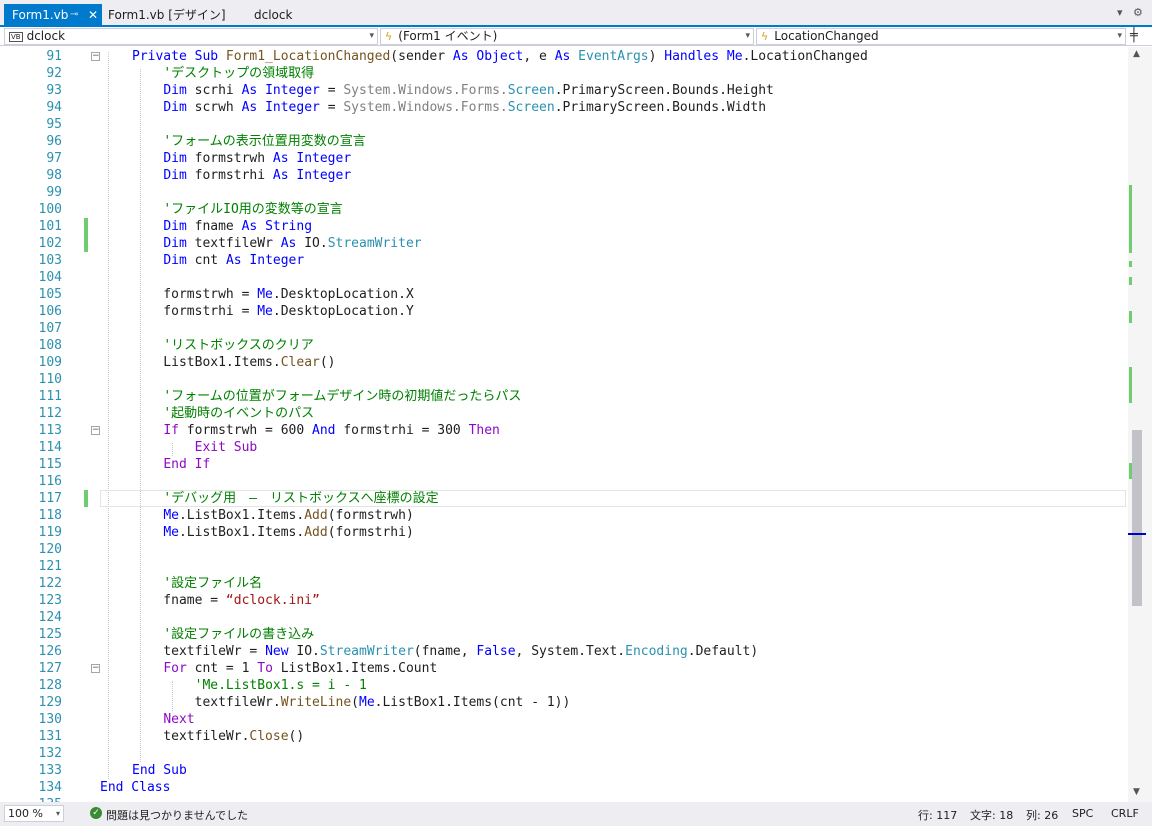  What do you see at coordinates (50, 719) in the screenshot?
I see `line-number: 130` at bounding box center [50, 719].